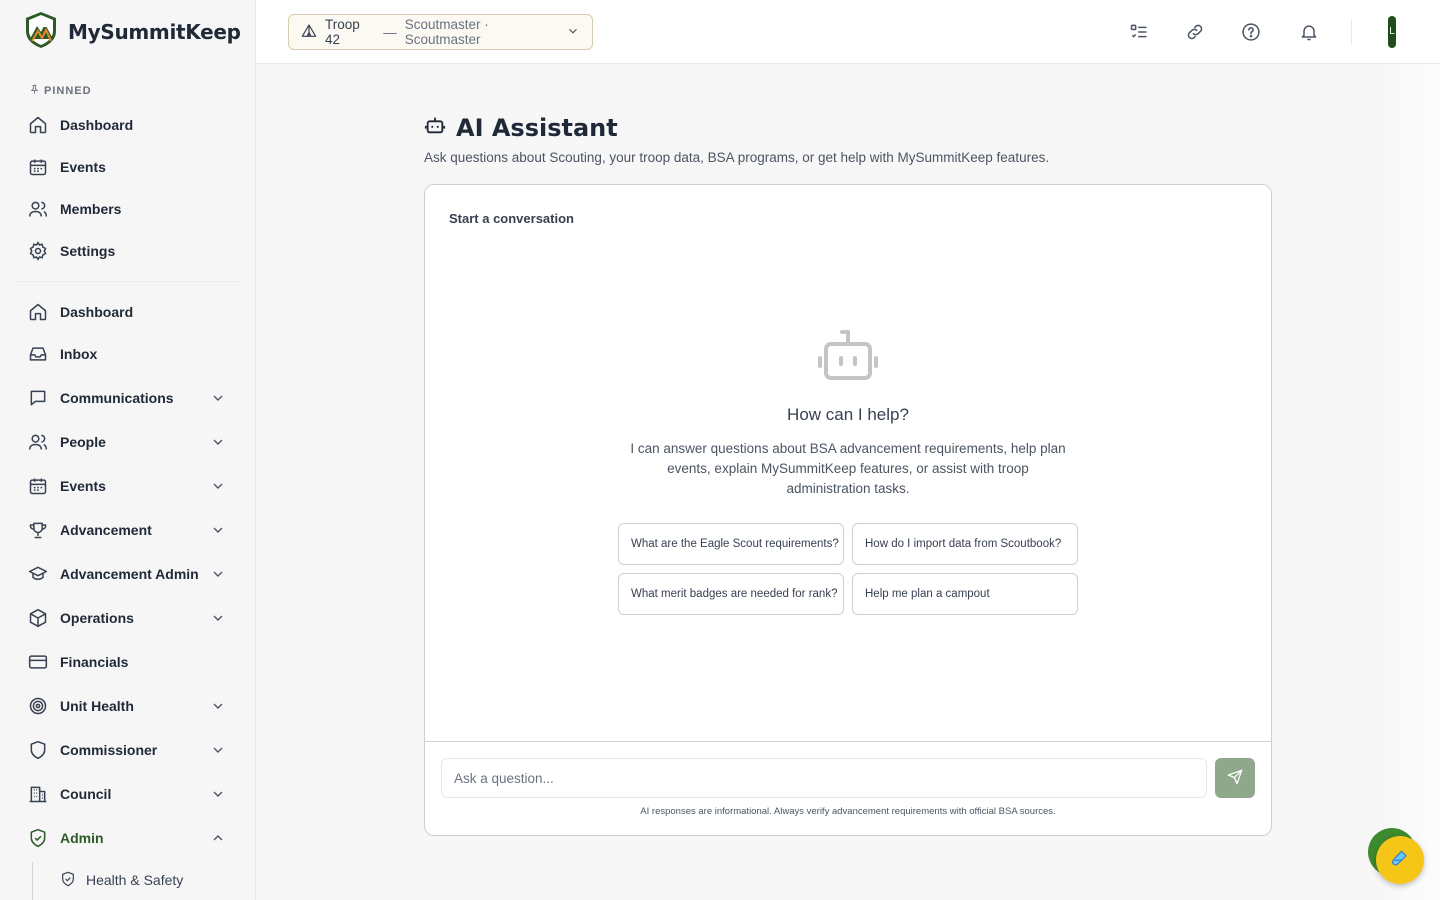  What do you see at coordinates (38, 750) in the screenshot?
I see `shield-icon` at bounding box center [38, 750].